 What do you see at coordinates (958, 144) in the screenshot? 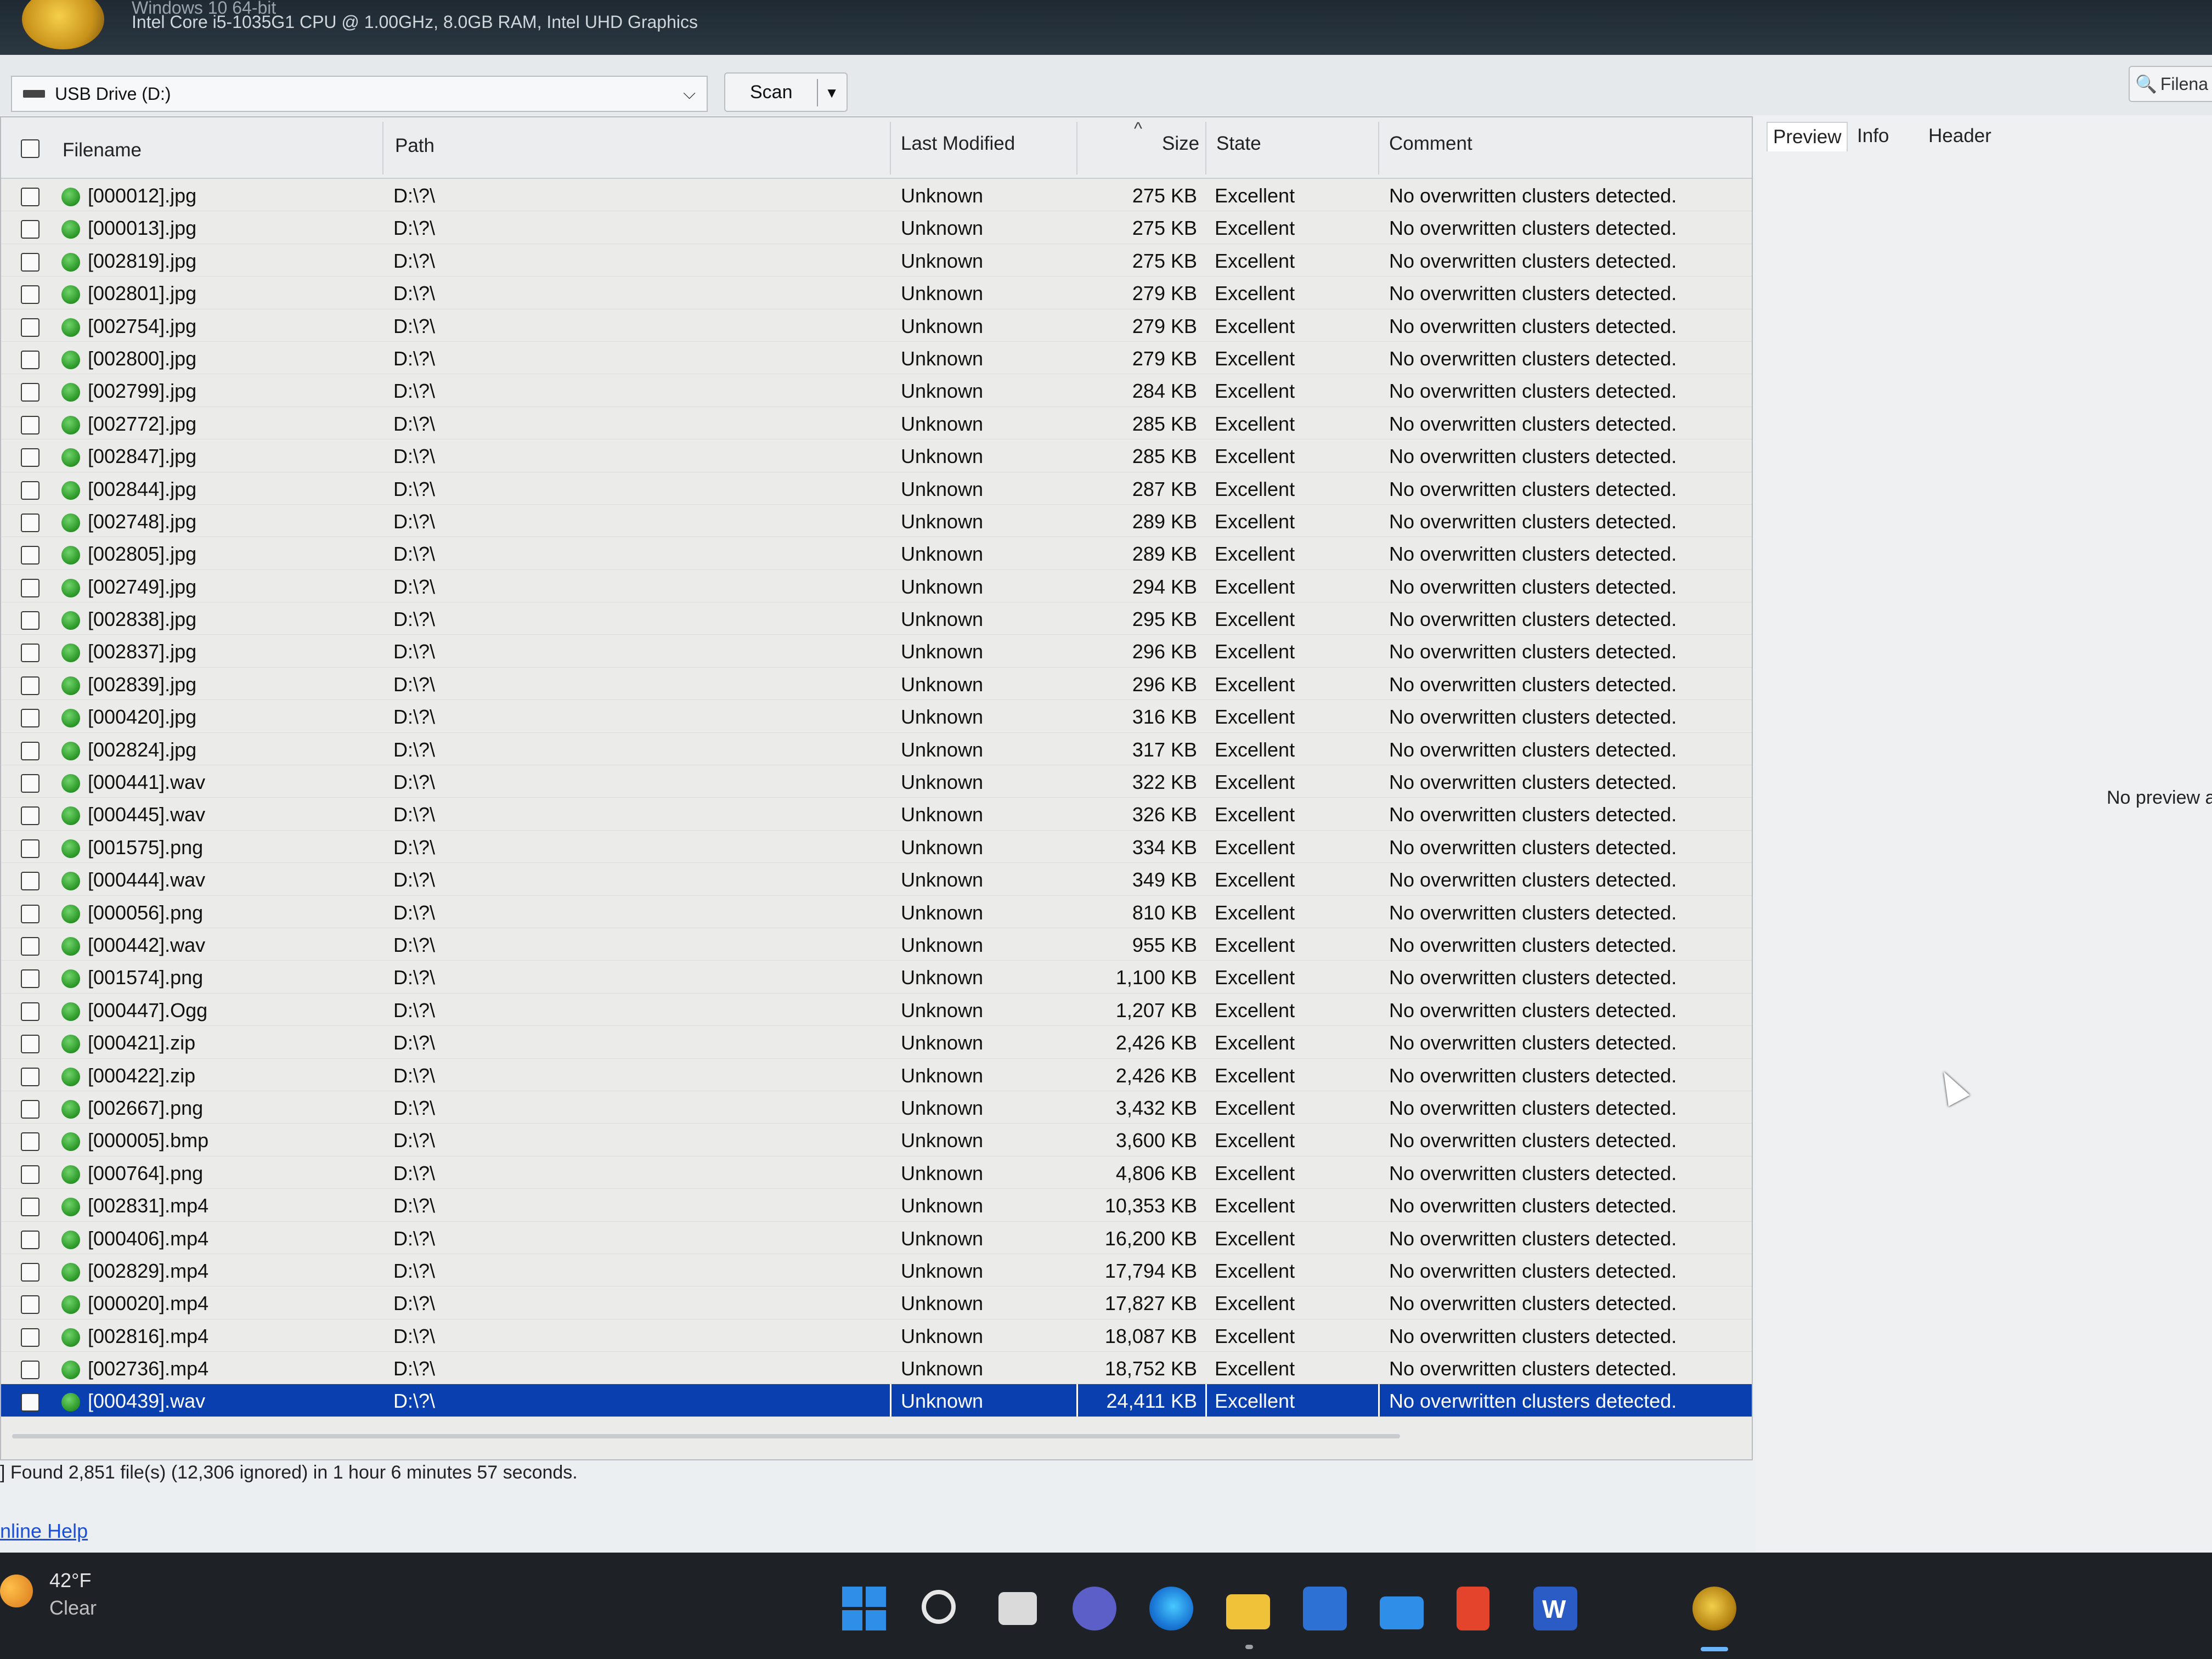
I see `column-header-last-modified: Last Modified` at bounding box center [958, 144].